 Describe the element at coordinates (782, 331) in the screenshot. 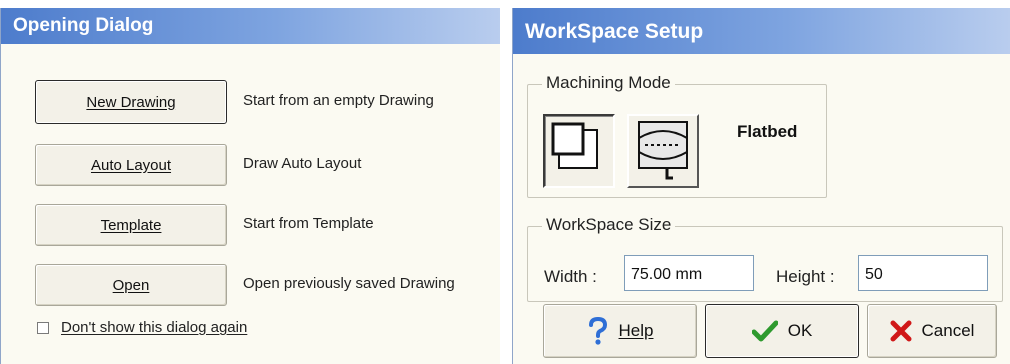

I see `ok-button: OK` at that location.